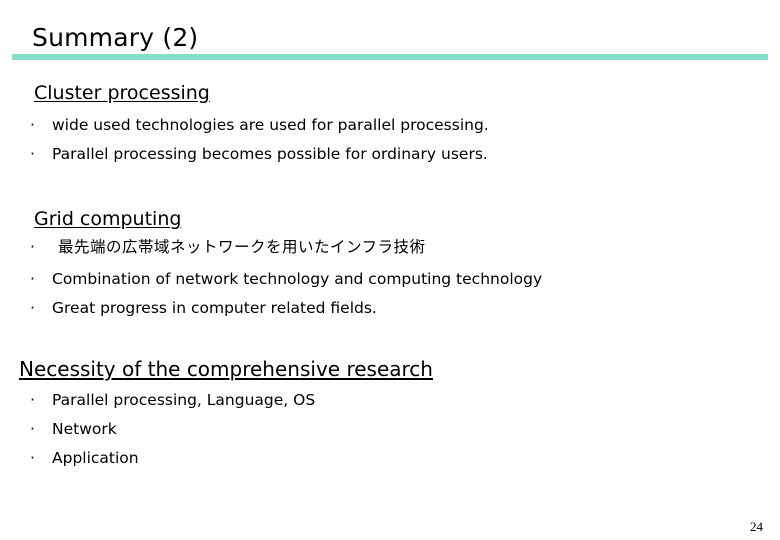 This screenshot has width=780, height=540. What do you see at coordinates (122, 93) in the screenshot?
I see `section-heading-cluster-processing: Cluster processing` at bounding box center [122, 93].